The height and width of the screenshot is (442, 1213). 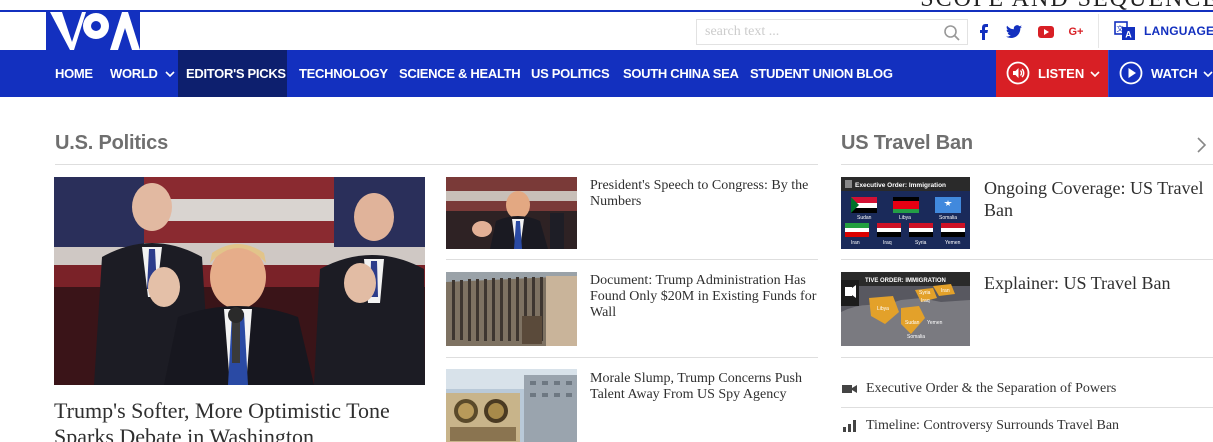 I want to click on nav-south-china-sea: SOUTH CHINA SEA, so click(x=681, y=73).